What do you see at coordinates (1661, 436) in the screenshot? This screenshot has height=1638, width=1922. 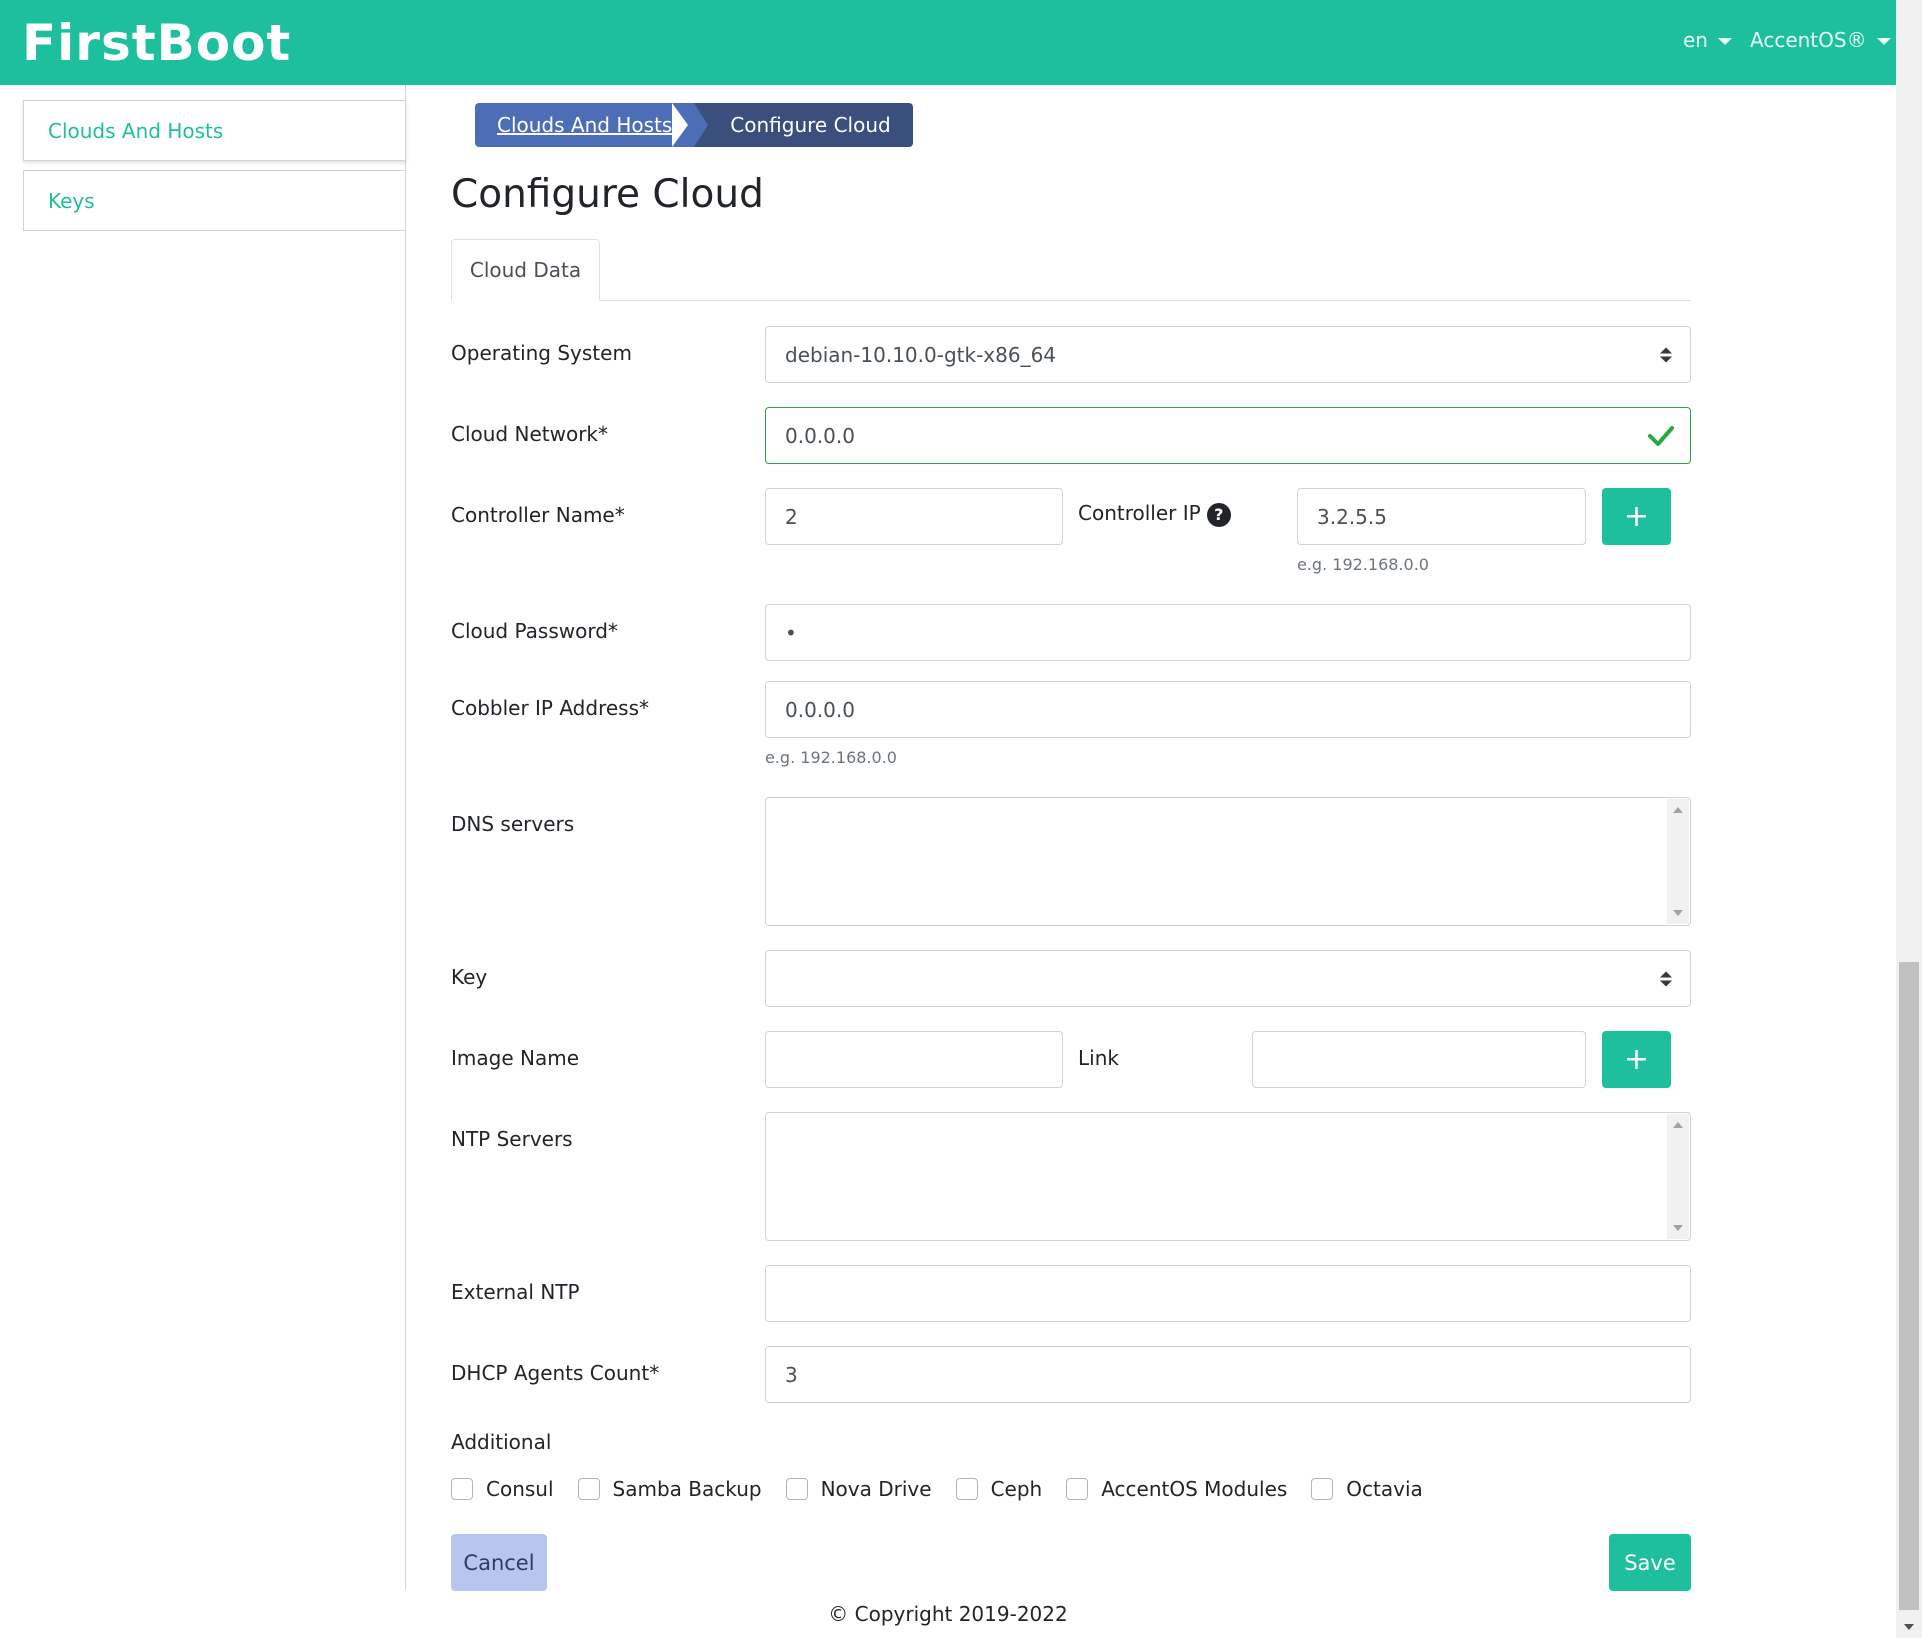 I see `checkmark-icon` at bounding box center [1661, 436].